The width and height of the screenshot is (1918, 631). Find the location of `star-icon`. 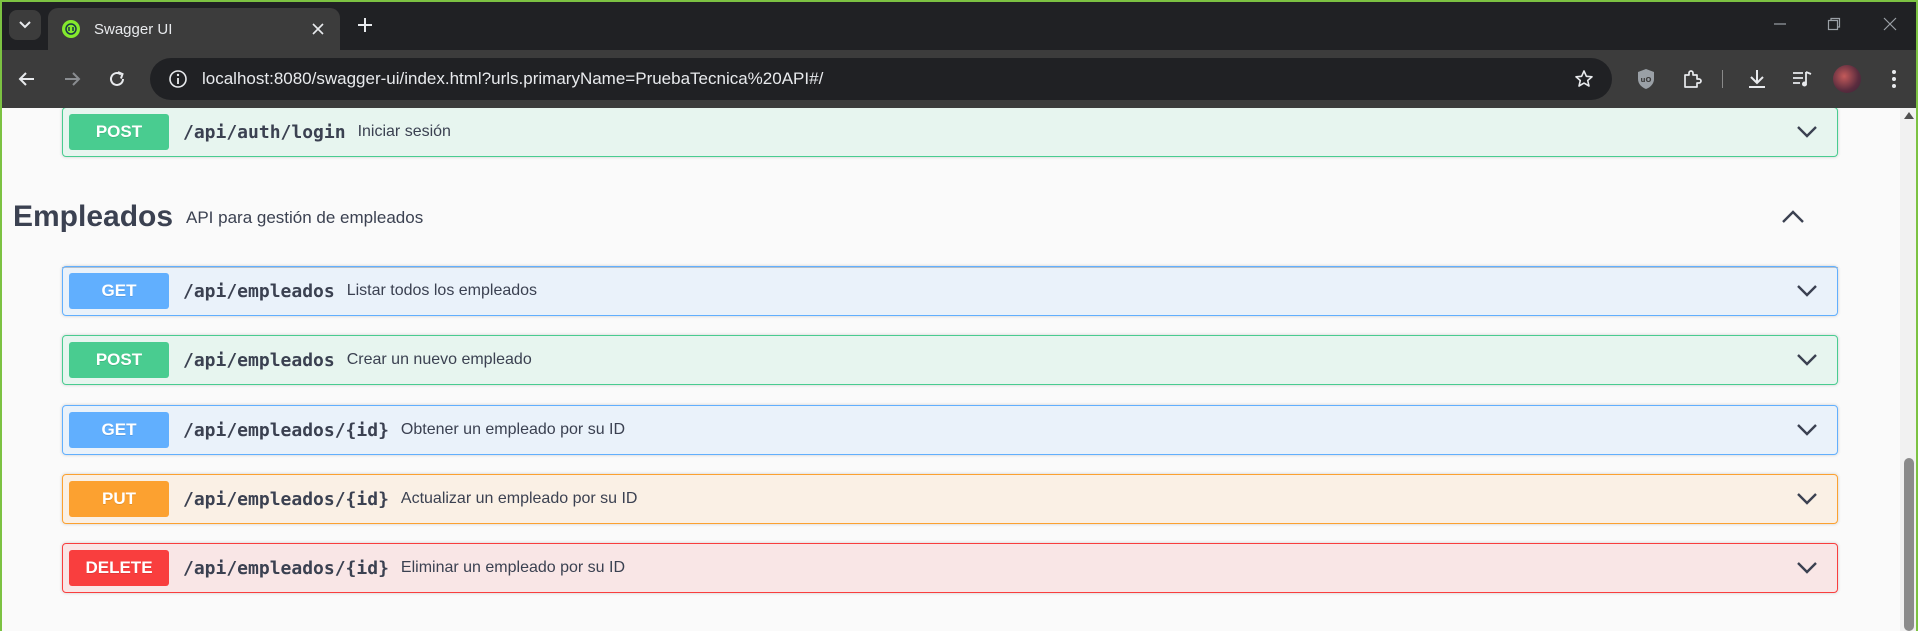

star-icon is located at coordinates (1584, 78).